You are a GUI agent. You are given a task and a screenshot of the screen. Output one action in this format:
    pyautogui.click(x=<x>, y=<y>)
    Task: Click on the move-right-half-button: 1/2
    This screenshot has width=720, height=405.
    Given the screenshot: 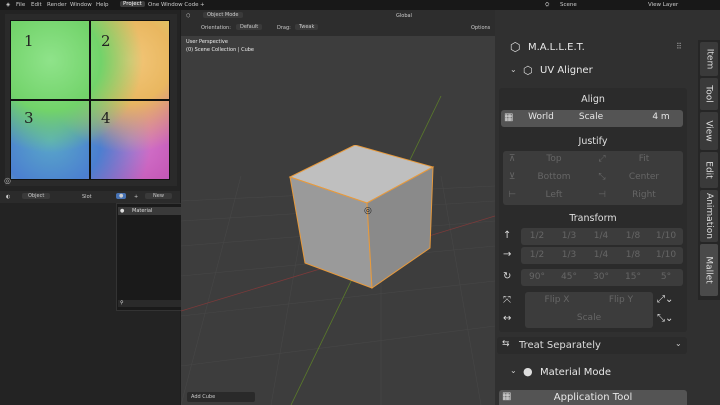 What is the action you would take?
    pyautogui.click(x=537, y=255)
    